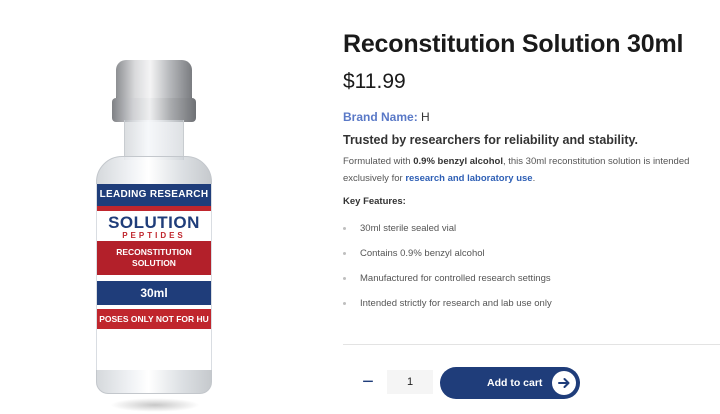 The image size is (720, 414). Describe the element at coordinates (154, 319) in the screenshot. I see `vial-label-bottom-band: POSES ONLY NOT FOR HU` at that location.